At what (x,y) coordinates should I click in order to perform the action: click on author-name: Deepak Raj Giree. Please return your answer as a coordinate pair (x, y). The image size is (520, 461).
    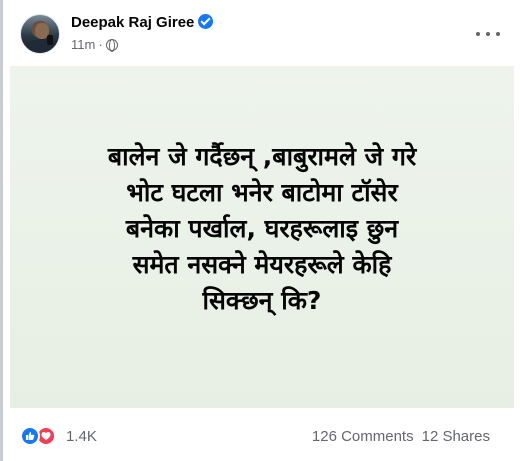
    Looking at the image, I should click on (142, 22).